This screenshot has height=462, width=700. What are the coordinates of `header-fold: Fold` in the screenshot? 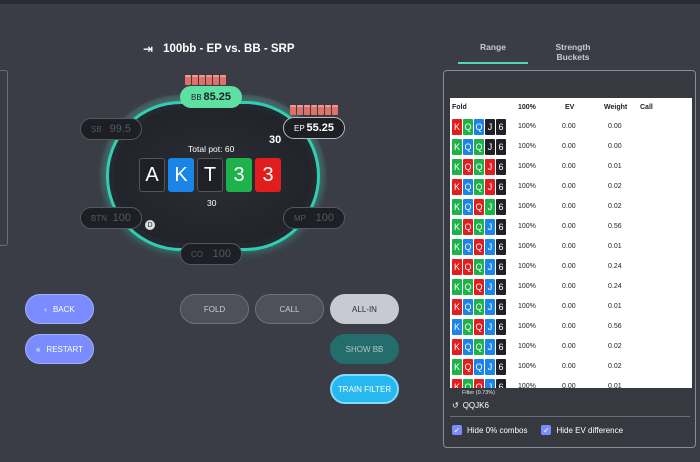 It's located at (459, 107).